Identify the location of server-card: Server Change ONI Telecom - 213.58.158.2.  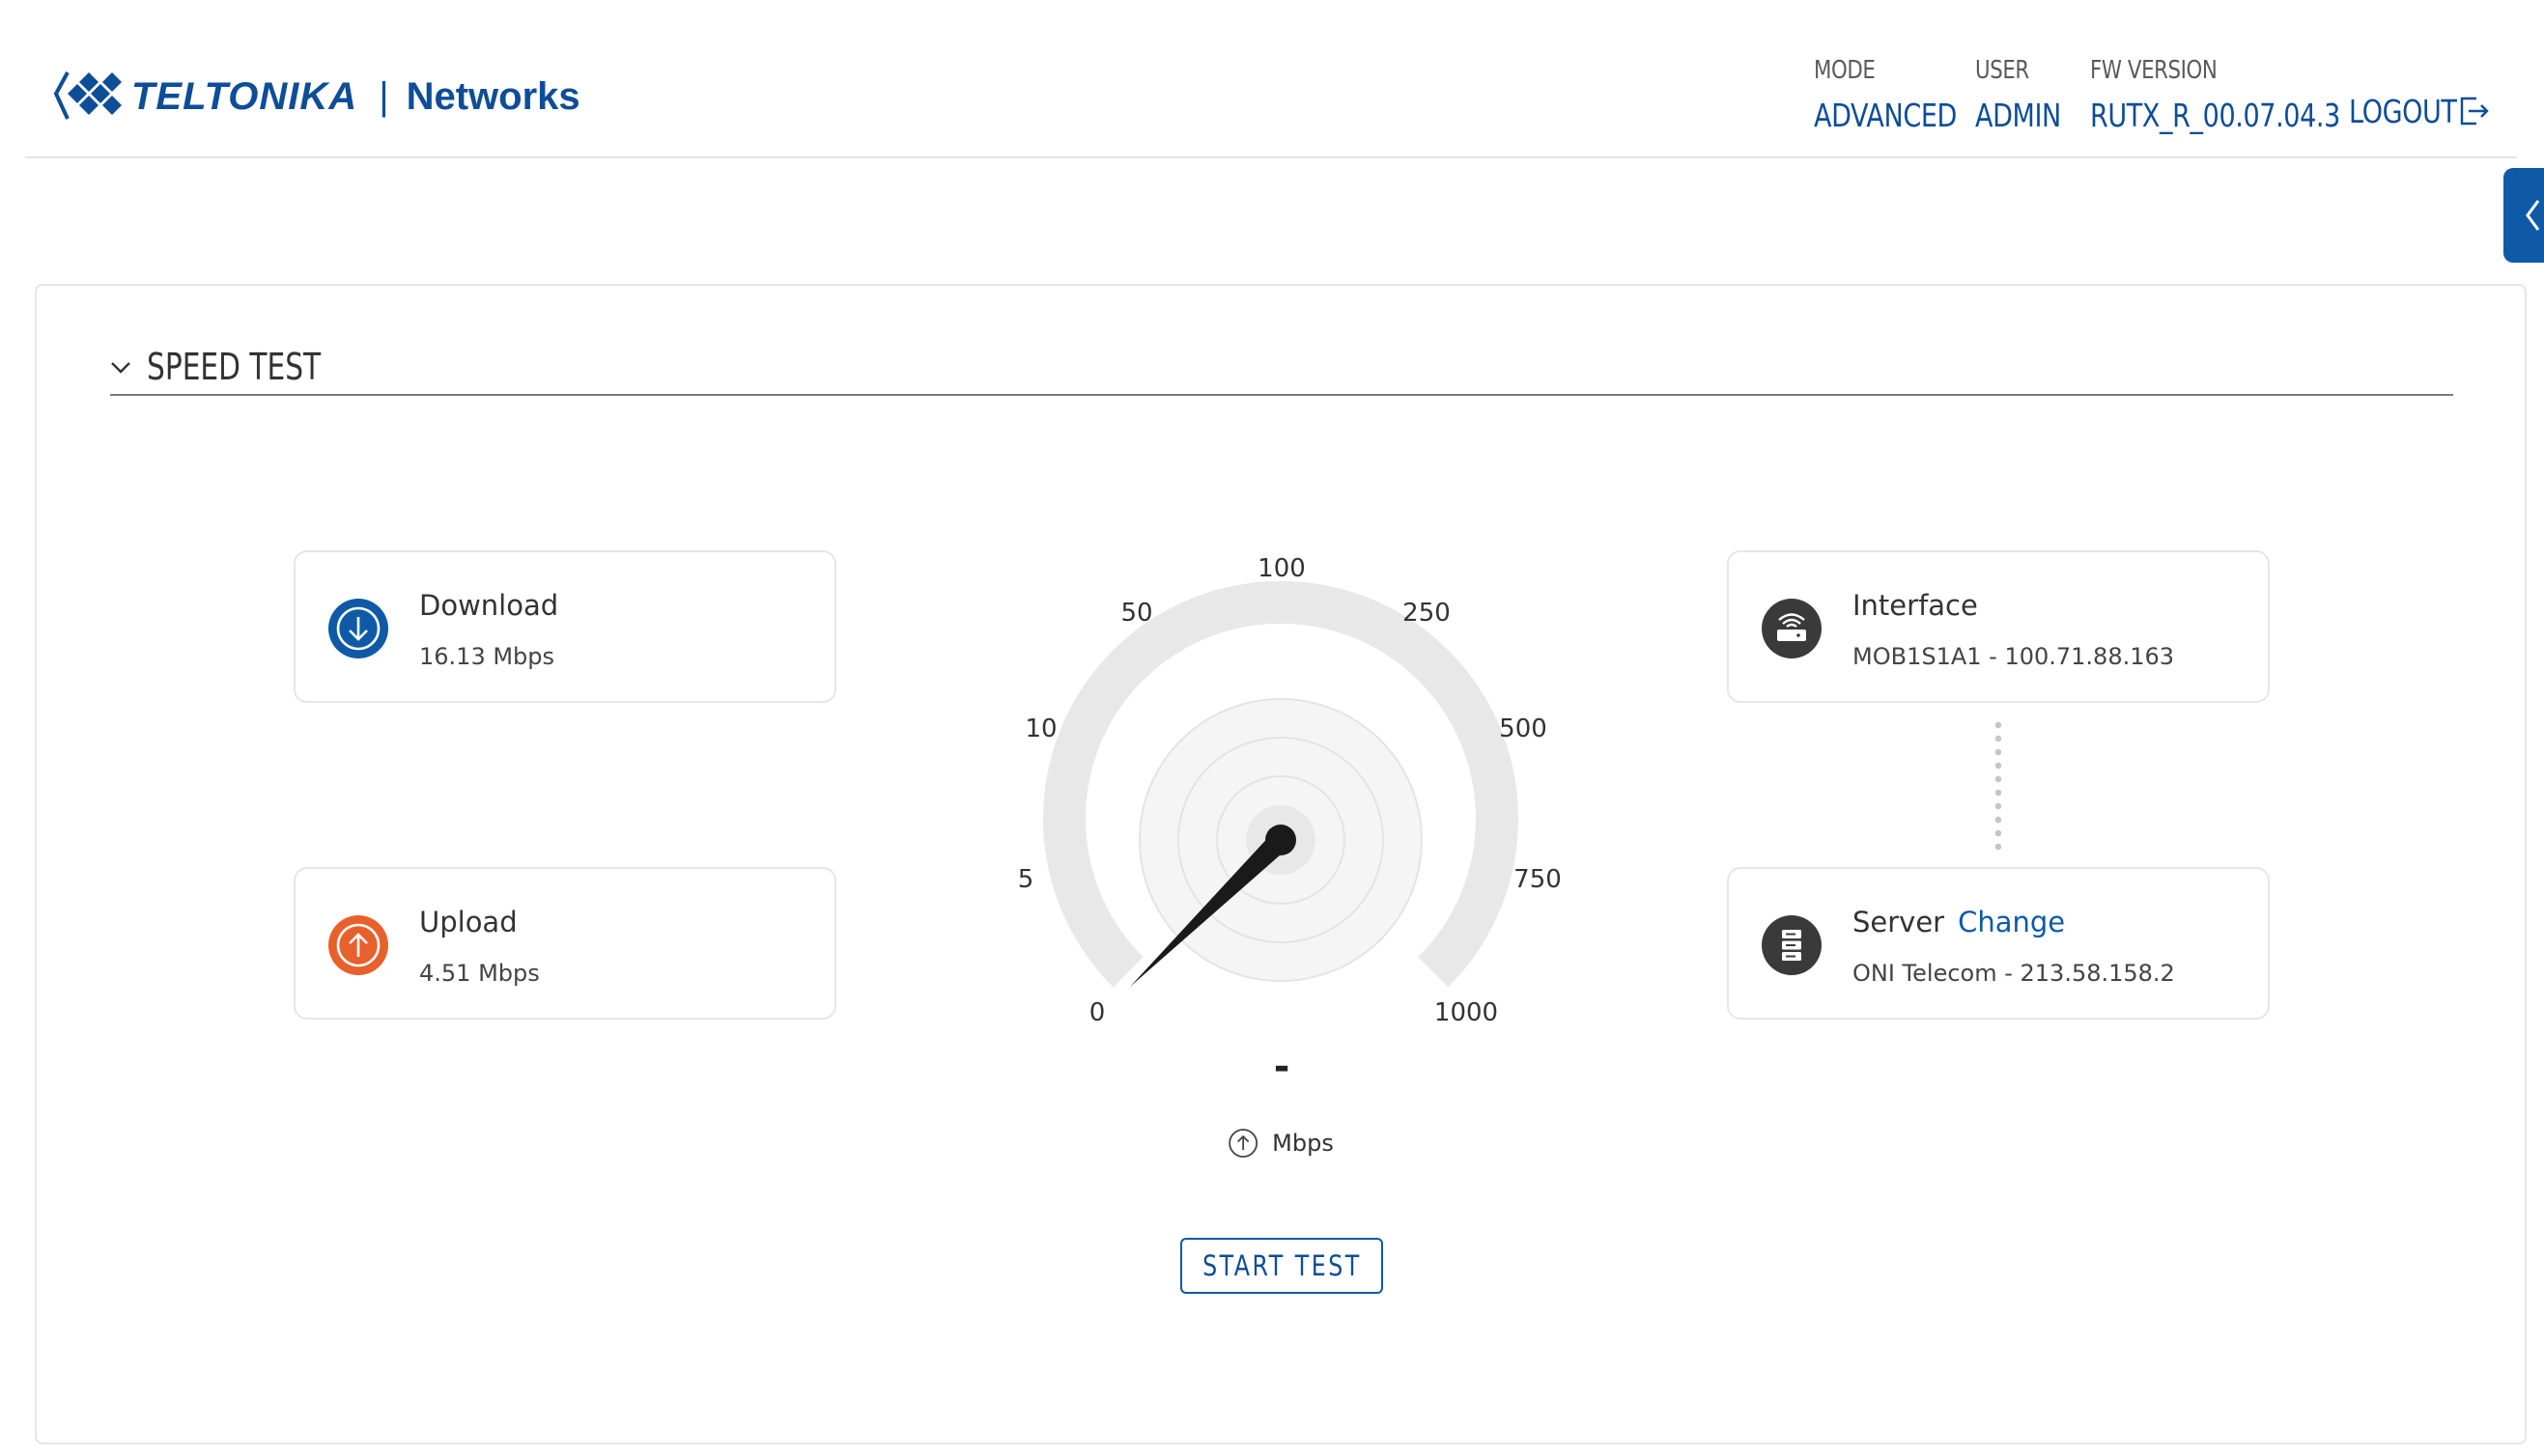
(1999, 944).